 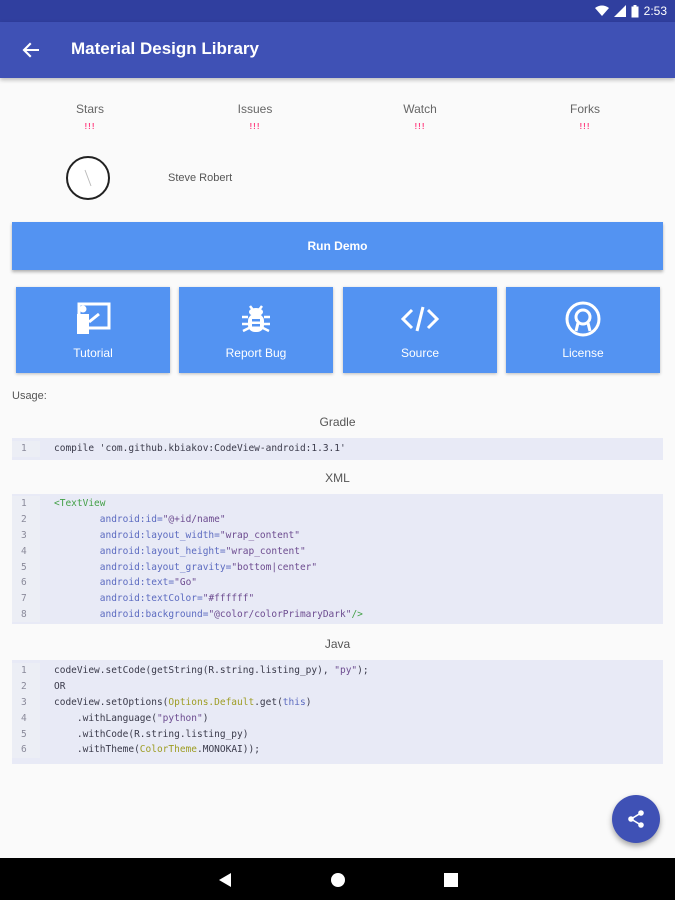 What do you see at coordinates (154, 614) in the screenshot?
I see `code-token: android:background=` at bounding box center [154, 614].